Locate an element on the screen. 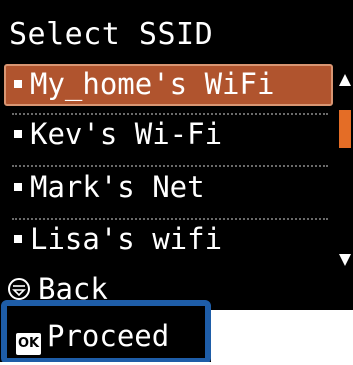 The image size is (353, 365). ssid-list-item: Kev's Wi-Fi is located at coordinates (168, 135).